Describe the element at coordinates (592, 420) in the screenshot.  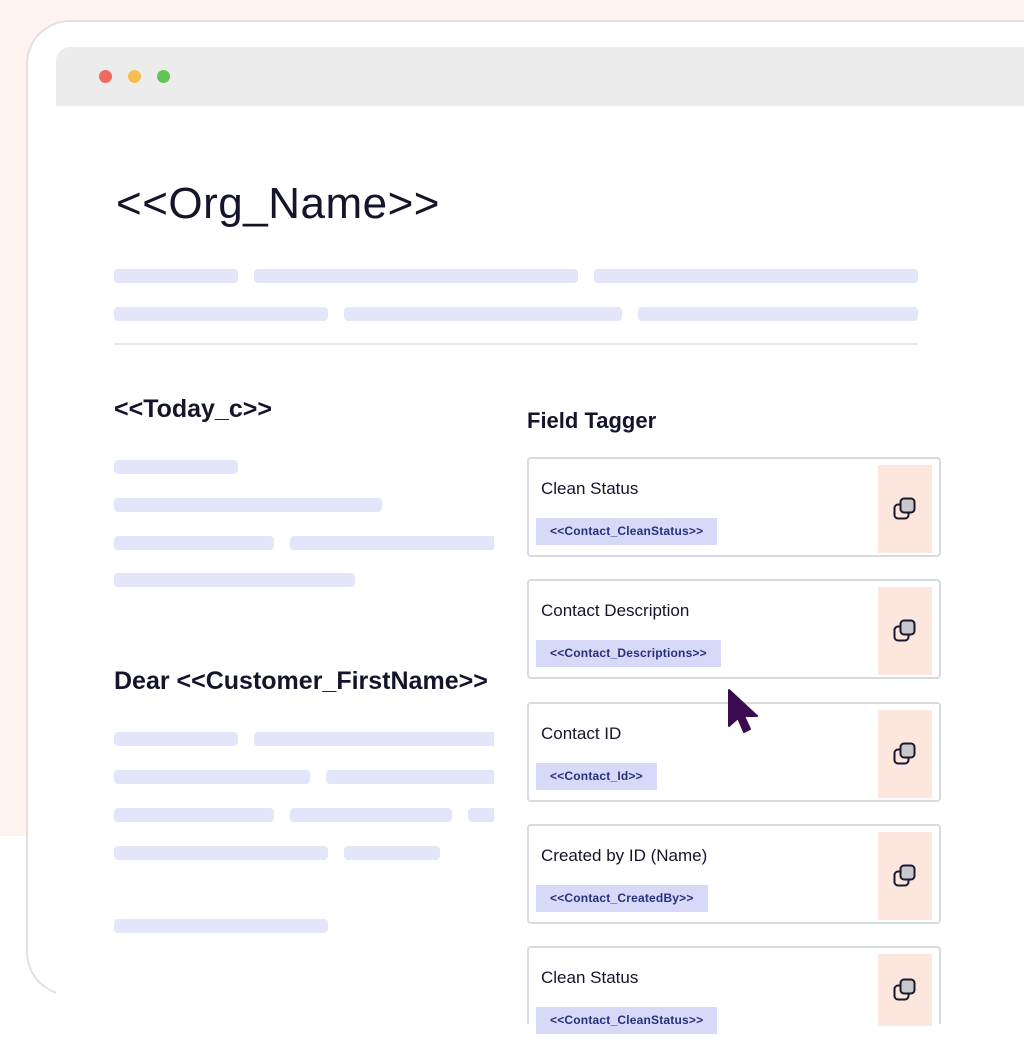
I see `field-tagger-title: Field Tagger` at that location.